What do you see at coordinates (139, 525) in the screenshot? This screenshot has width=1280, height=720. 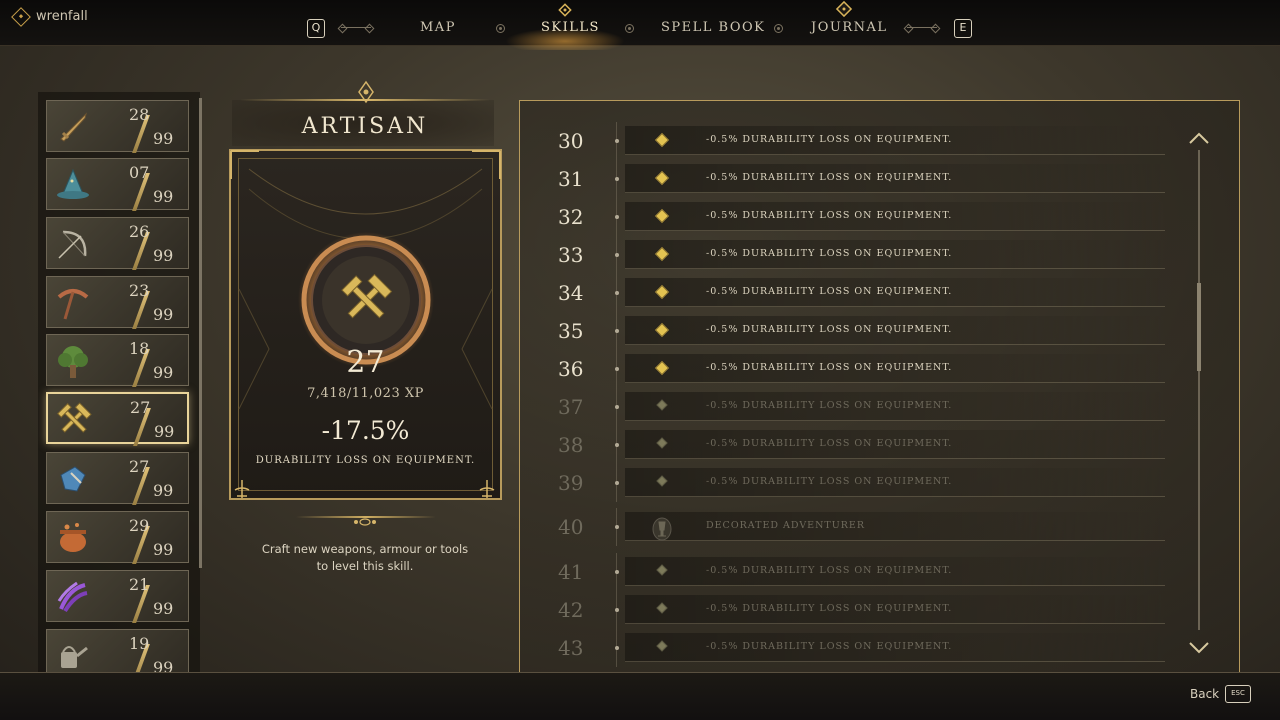 I see `skill-level-value: 29` at bounding box center [139, 525].